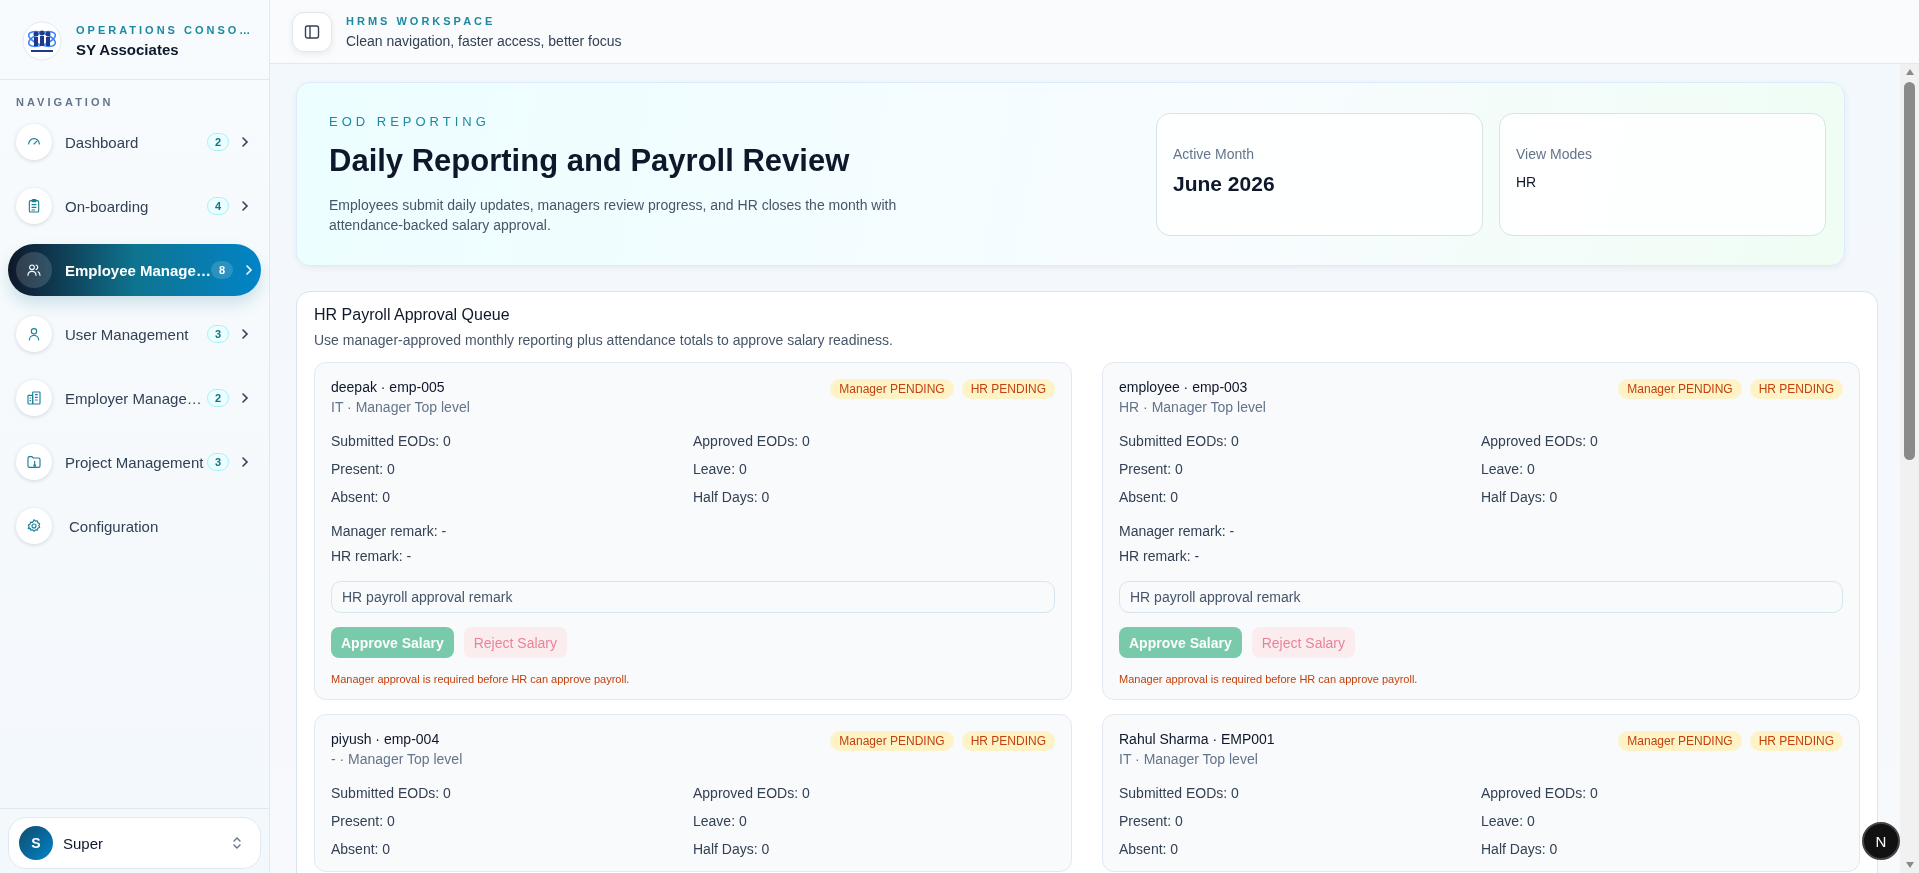 This screenshot has height=873, width=1919. What do you see at coordinates (1527, 181) in the screenshot?
I see `stat-value: HR` at bounding box center [1527, 181].